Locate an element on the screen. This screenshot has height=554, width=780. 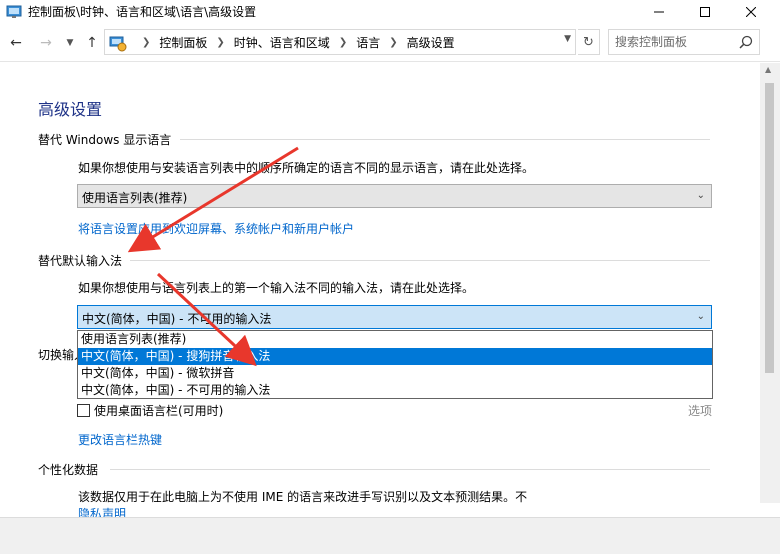
chevron-down-icon: ▼ is located at coordinates (70, 43).